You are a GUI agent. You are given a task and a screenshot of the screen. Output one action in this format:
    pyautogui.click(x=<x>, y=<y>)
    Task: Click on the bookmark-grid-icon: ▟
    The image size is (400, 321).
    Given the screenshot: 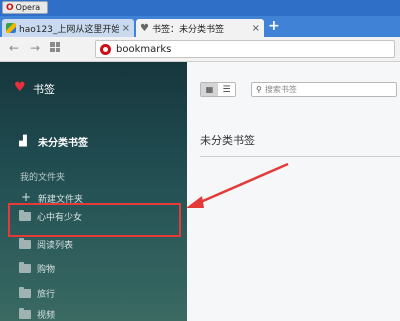 What is the action you would take?
    pyautogui.click(x=23, y=141)
    